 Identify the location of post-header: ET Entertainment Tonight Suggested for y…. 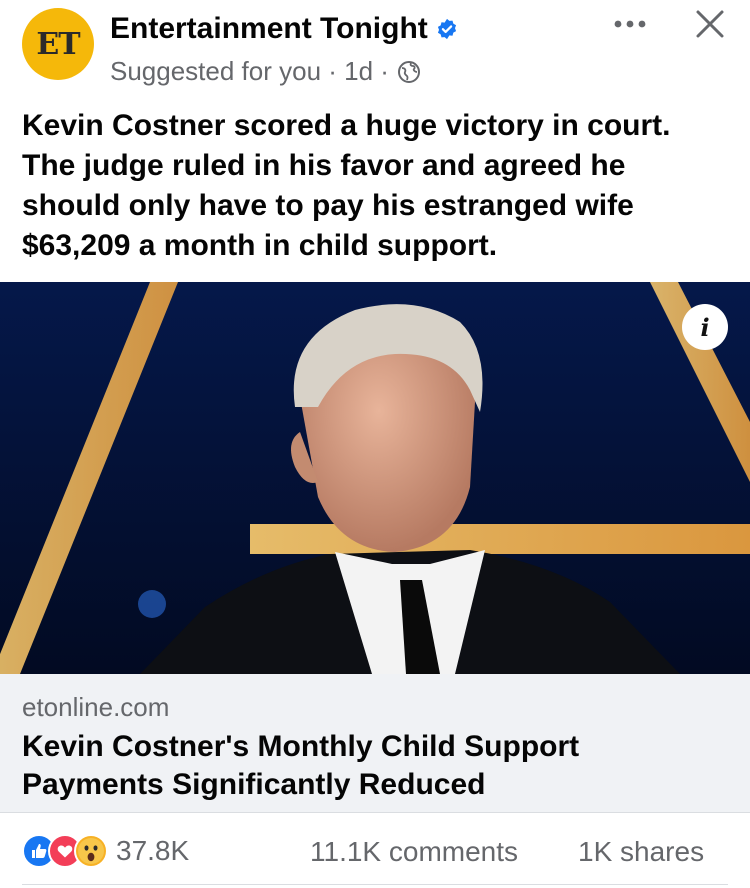
(375, 50).